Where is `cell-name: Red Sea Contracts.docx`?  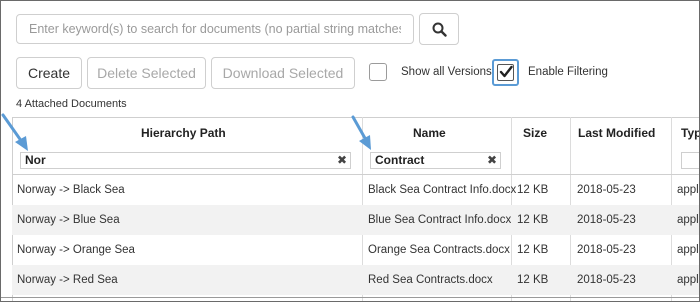 cell-name: Red Sea Contracts.docx is located at coordinates (430, 280).